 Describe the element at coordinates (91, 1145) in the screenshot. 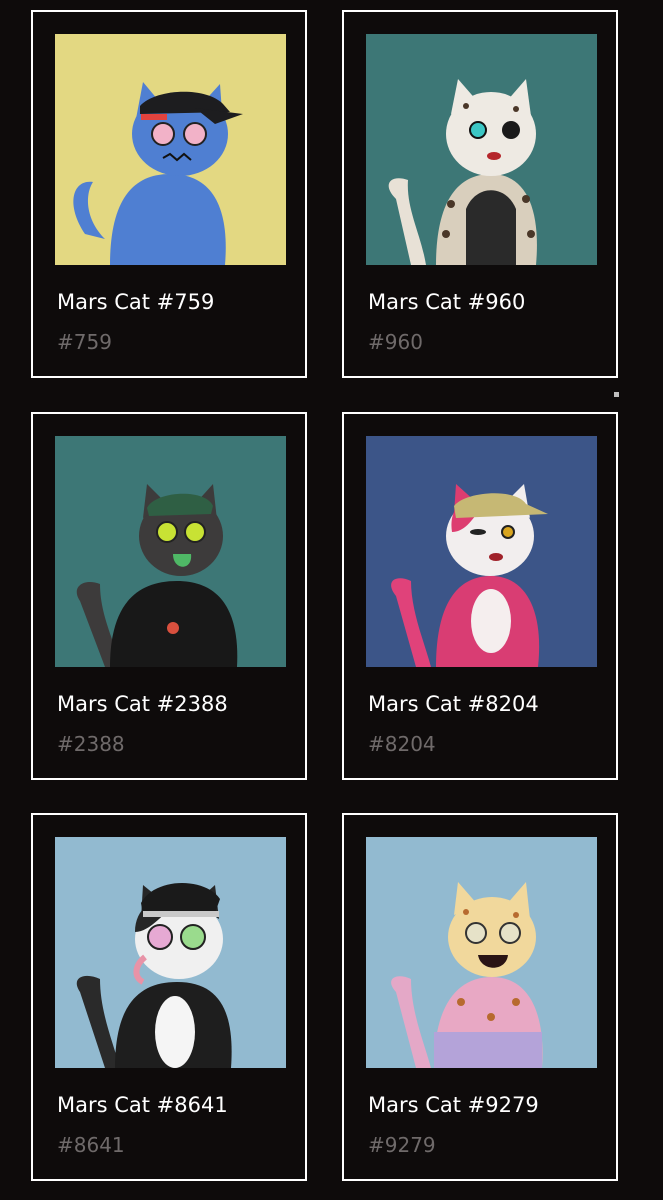

I see `card-token-id: #8641` at that location.